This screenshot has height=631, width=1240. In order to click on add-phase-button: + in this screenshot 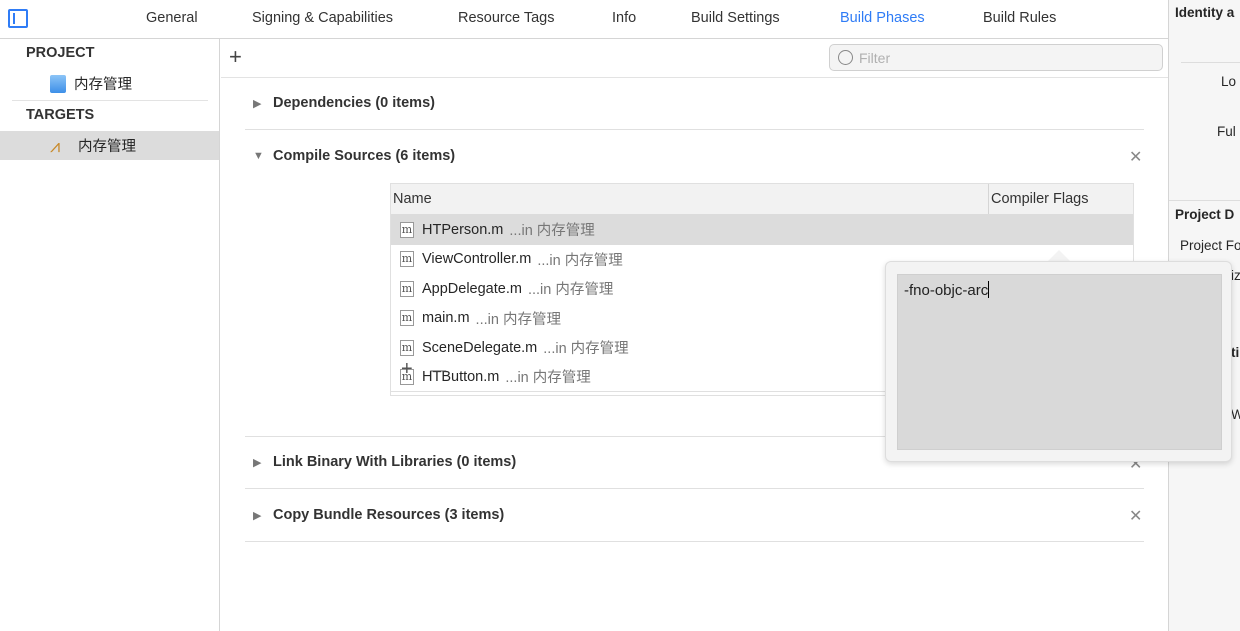, I will do `click(235, 57)`.